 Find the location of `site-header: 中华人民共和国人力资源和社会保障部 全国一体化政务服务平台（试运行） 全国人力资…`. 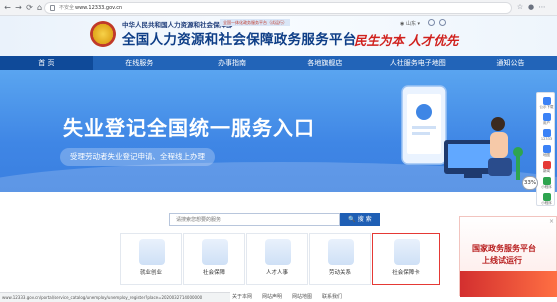

site-header: 中华人民共和国人力资源和社会保障部 全国一体化政务服务平台（试运行） 全国人力资… is located at coordinates (278, 36).